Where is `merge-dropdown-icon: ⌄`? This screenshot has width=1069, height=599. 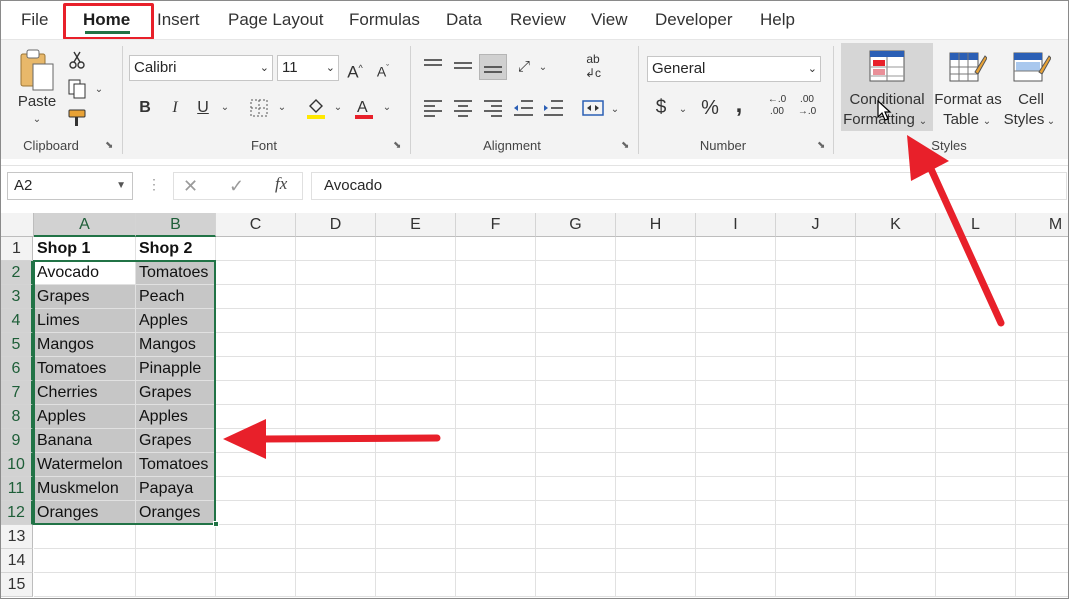 merge-dropdown-icon: ⌄ is located at coordinates (615, 110).